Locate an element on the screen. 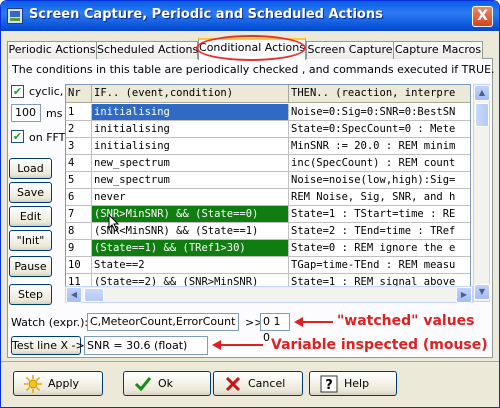  tab-scheduled-actions: Scheduled Actions is located at coordinates (147, 50).